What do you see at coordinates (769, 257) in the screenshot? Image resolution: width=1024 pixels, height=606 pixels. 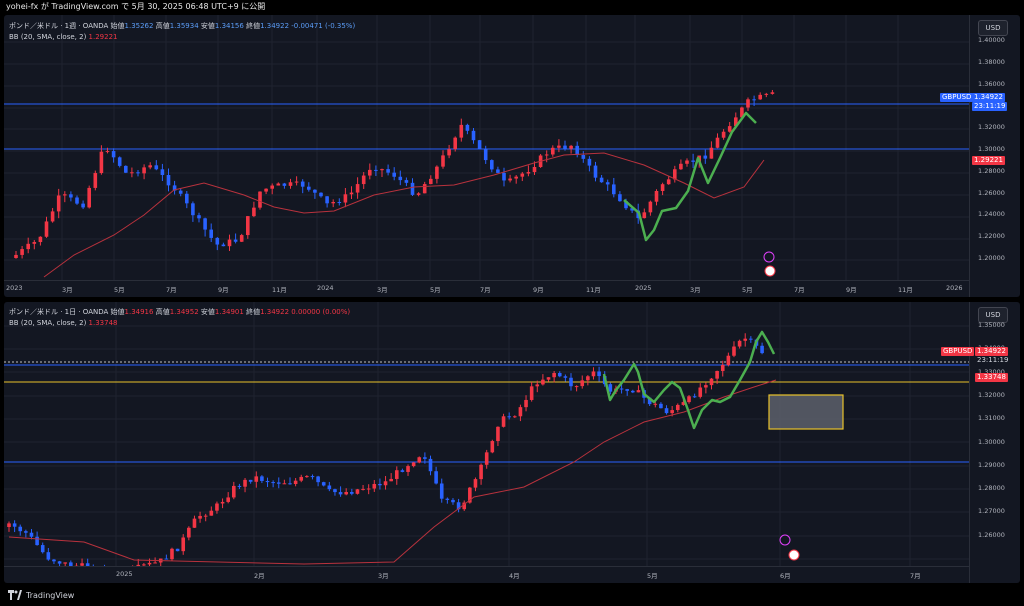 I see `earnings-event-icon` at bounding box center [769, 257].